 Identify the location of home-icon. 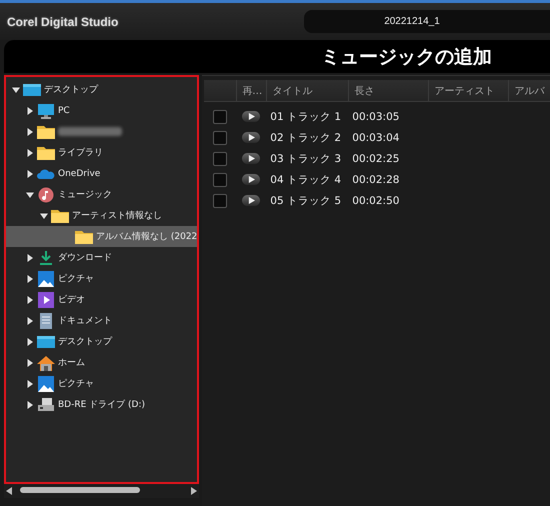
(46, 362).